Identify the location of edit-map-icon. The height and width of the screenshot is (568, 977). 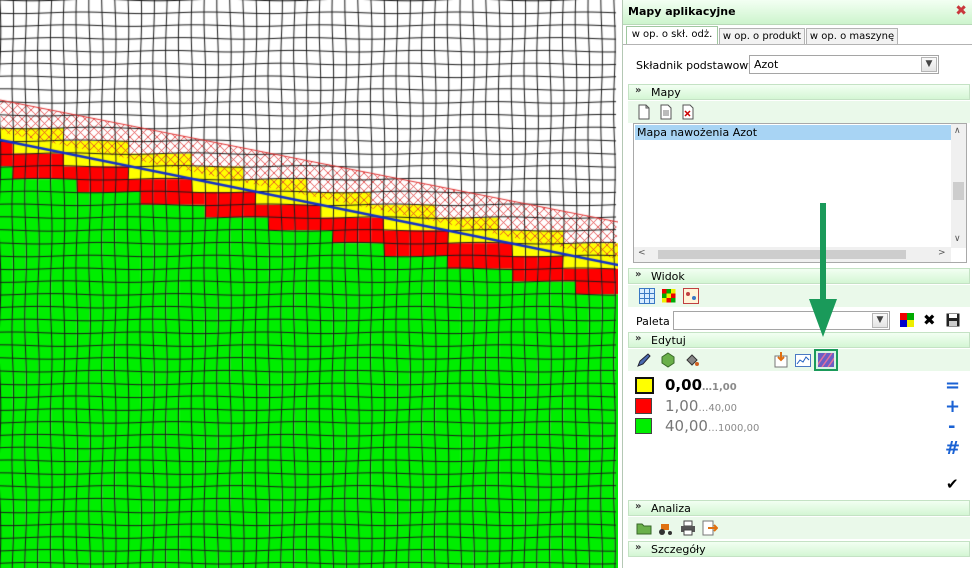
(666, 112).